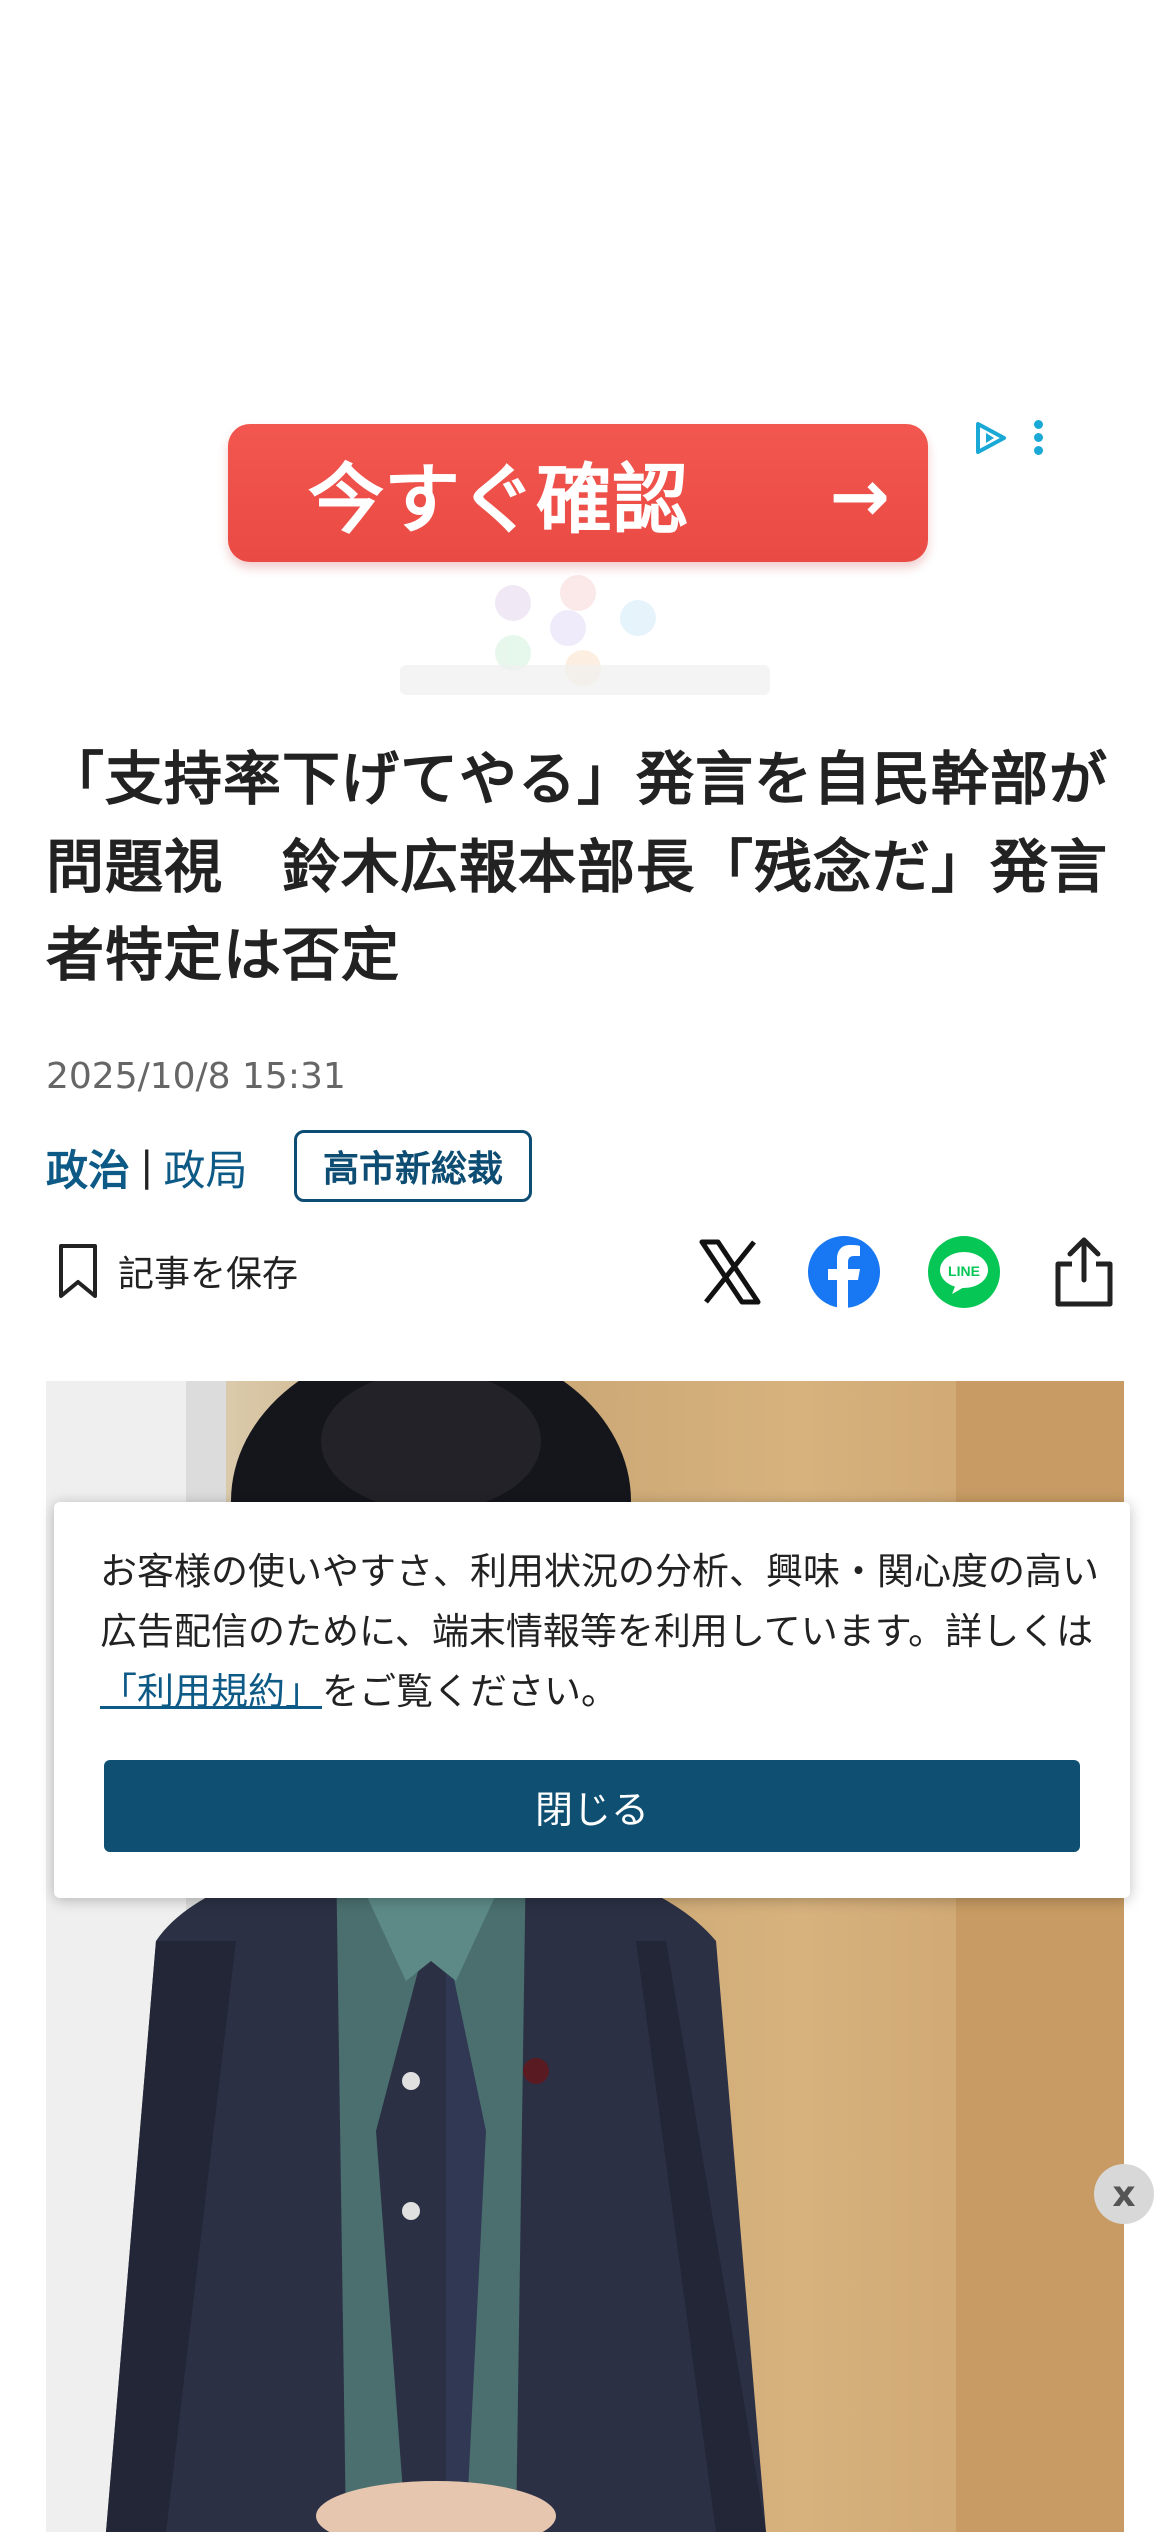 This screenshot has height=2532, width=1170. Describe the element at coordinates (844, 1272) in the screenshot. I see `facebook-icon` at that location.